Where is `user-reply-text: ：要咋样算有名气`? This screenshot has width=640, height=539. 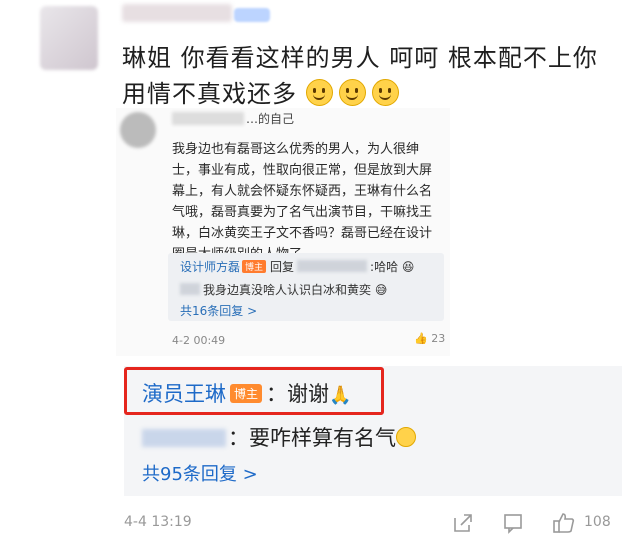 user-reply-text: ：要咋样算有名气 is located at coordinates (312, 438).